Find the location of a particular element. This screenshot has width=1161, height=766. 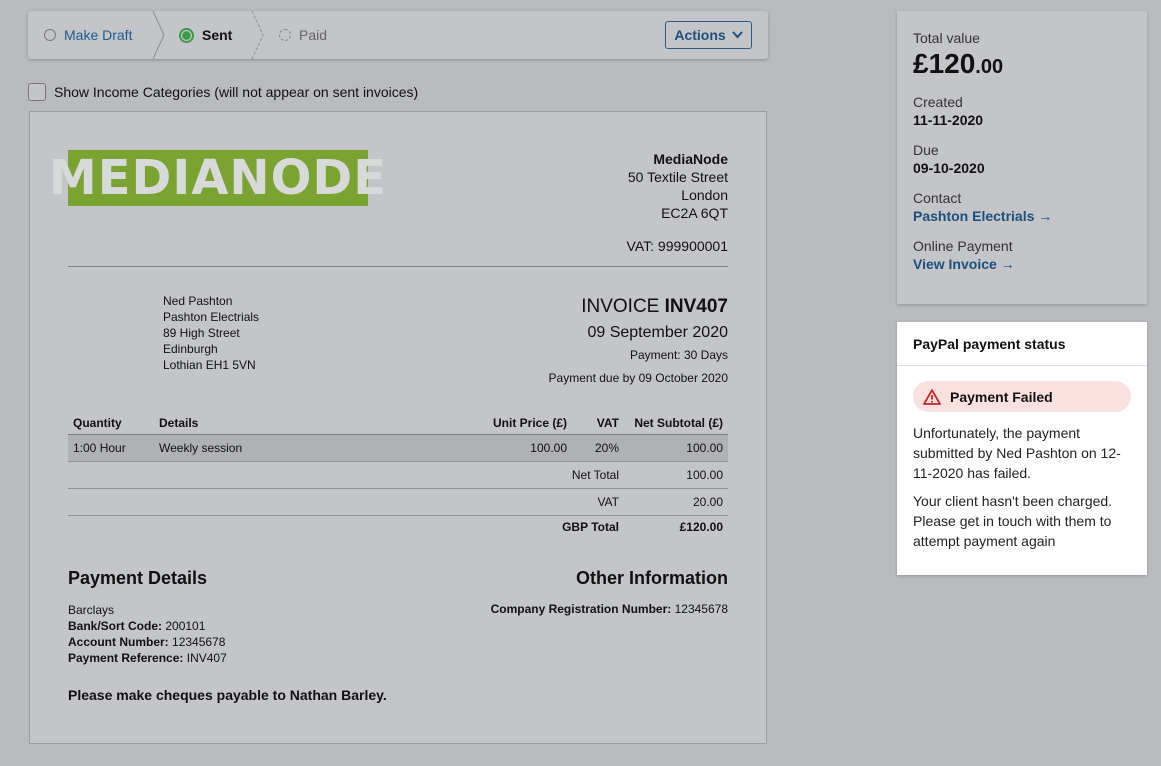

view-invoice-link: View Invoice → is located at coordinates (1022, 264).